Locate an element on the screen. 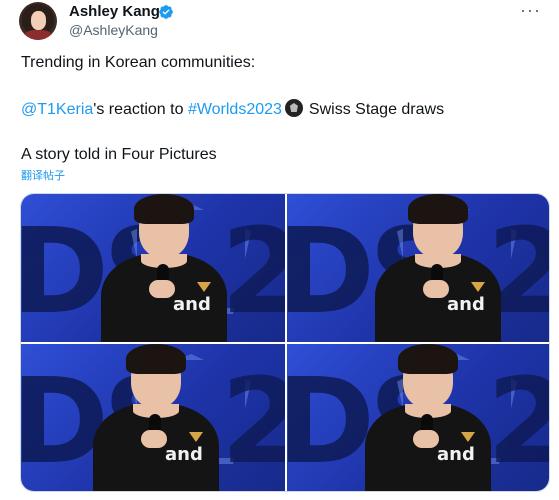  avatar-shirt is located at coordinates (38, 35).